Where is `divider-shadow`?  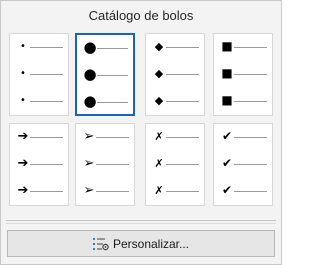 divider-shadow is located at coordinates (141, 223).